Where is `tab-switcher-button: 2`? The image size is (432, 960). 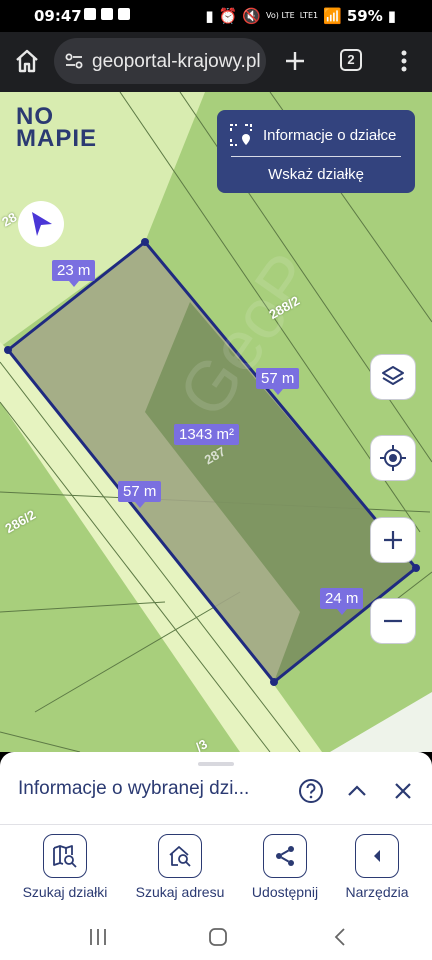
tab-switcher-button: 2 is located at coordinates (351, 60).